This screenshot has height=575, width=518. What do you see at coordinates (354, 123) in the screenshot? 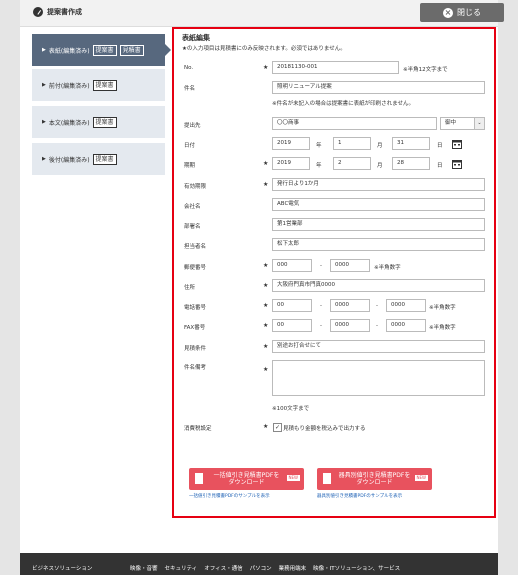
I see `recipient-input: 〇〇商事` at bounding box center [354, 123].